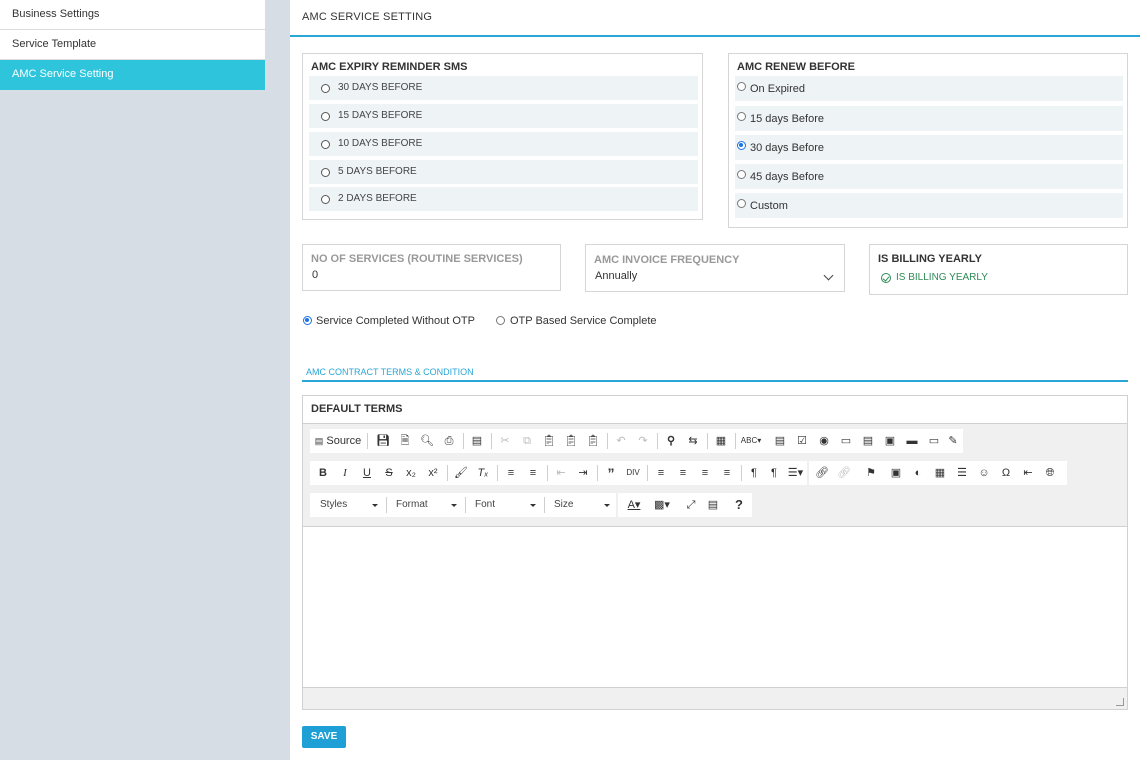  What do you see at coordinates (427, 441) in the screenshot?
I see `preview-icon: 🔍︎` at bounding box center [427, 441].